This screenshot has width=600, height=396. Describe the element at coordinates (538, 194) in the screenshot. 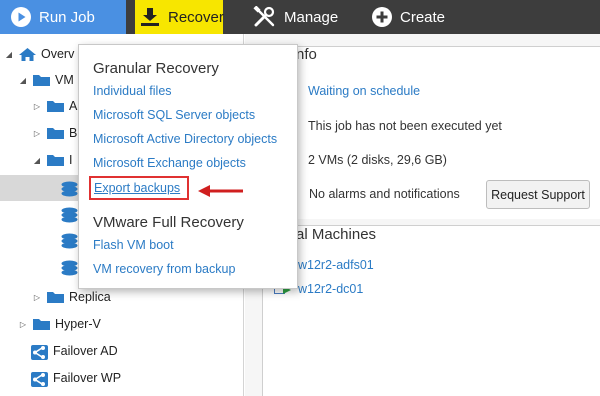

I see `request-support-button: Request Support` at that location.